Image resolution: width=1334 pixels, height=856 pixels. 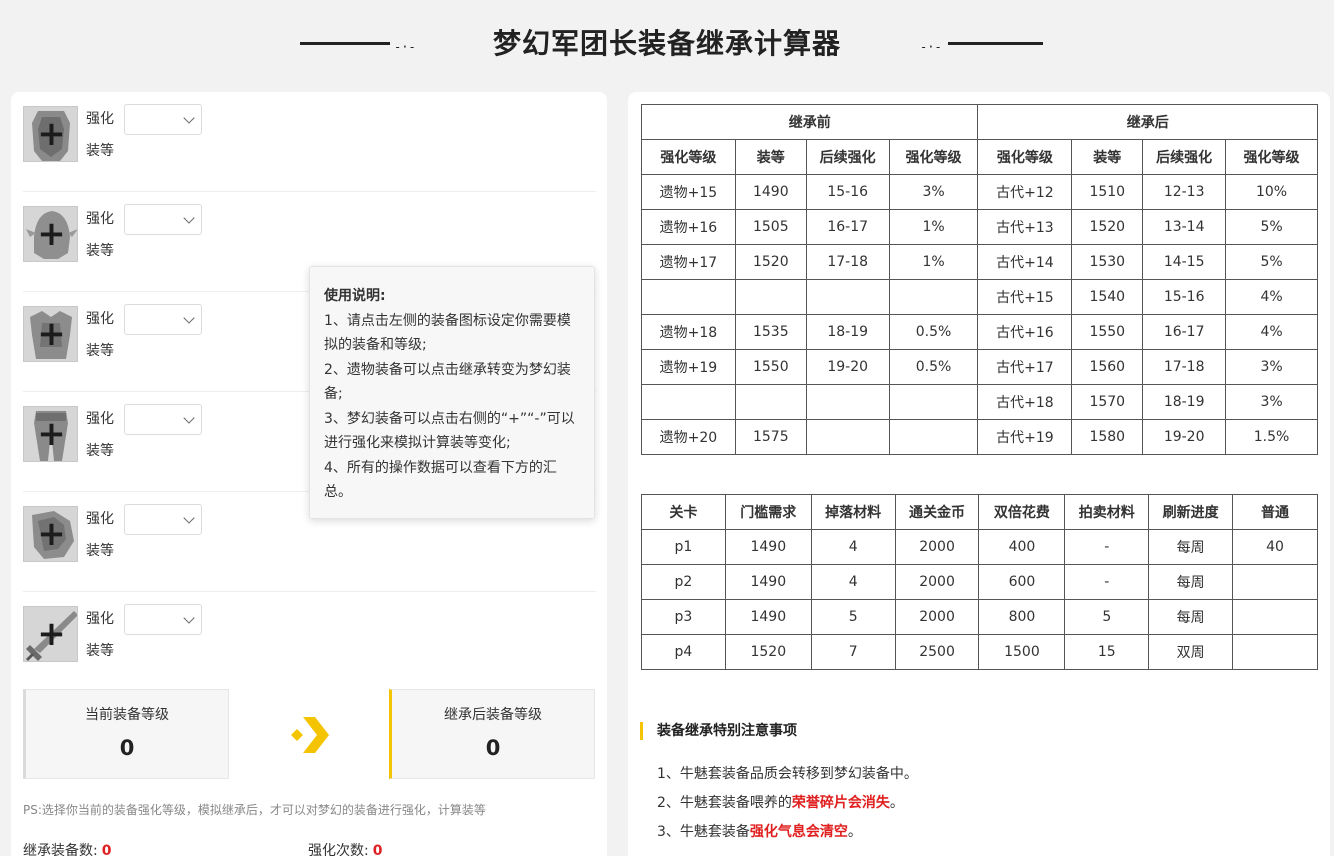 What do you see at coordinates (1022, 582) in the screenshot?
I see `table-cell: 600` at bounding box center [1022, 582].